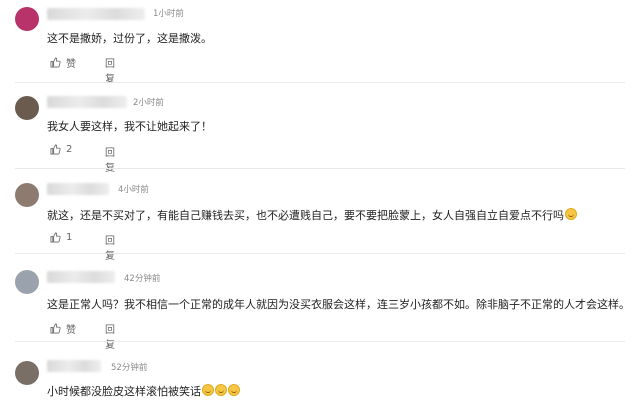 Image resolution: width=640 pixels, height=409 pixels. What do you see at coordinates (148, 103) in the screenshot?
I see `comment-time: 2小时前` at bounding box center [148, 103].